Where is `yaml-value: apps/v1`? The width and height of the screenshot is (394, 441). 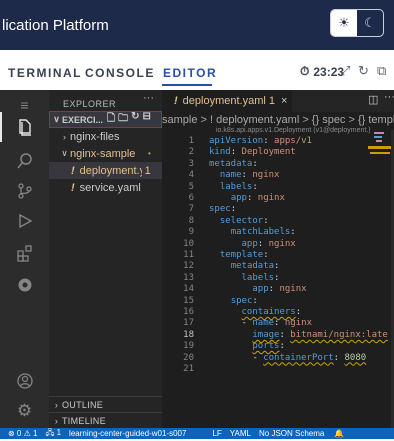
yaml-value: apps/v1 is located at coordinates (293, 141).